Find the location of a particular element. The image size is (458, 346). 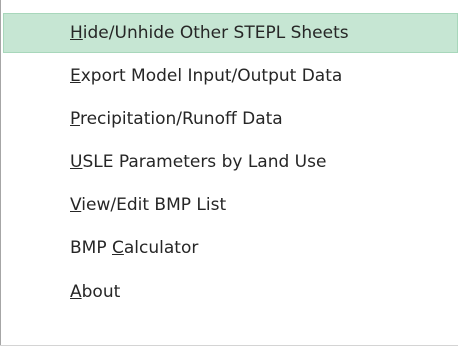

menu-item-label: iew/Edit BMP List is located at coordinates (154, 205).